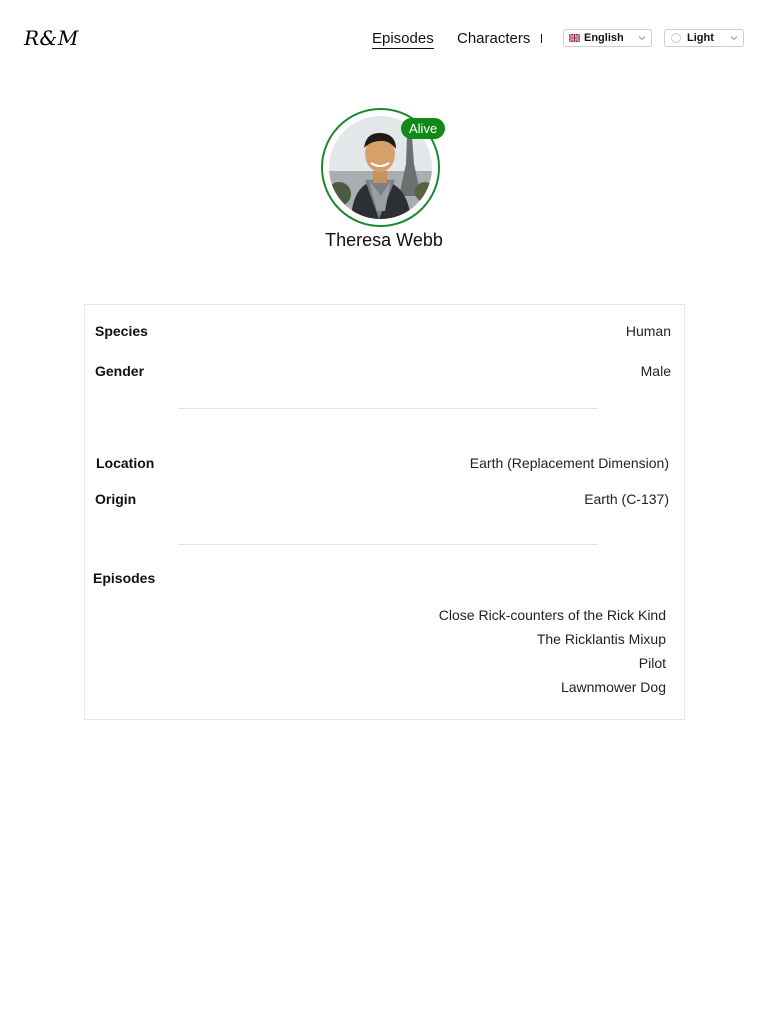  What do you see at coordinates (552, 615) in the screenshot?
I see `episode-list-item: Close Rick-counters of the Rick Kind` at bounding box center [552, 615].